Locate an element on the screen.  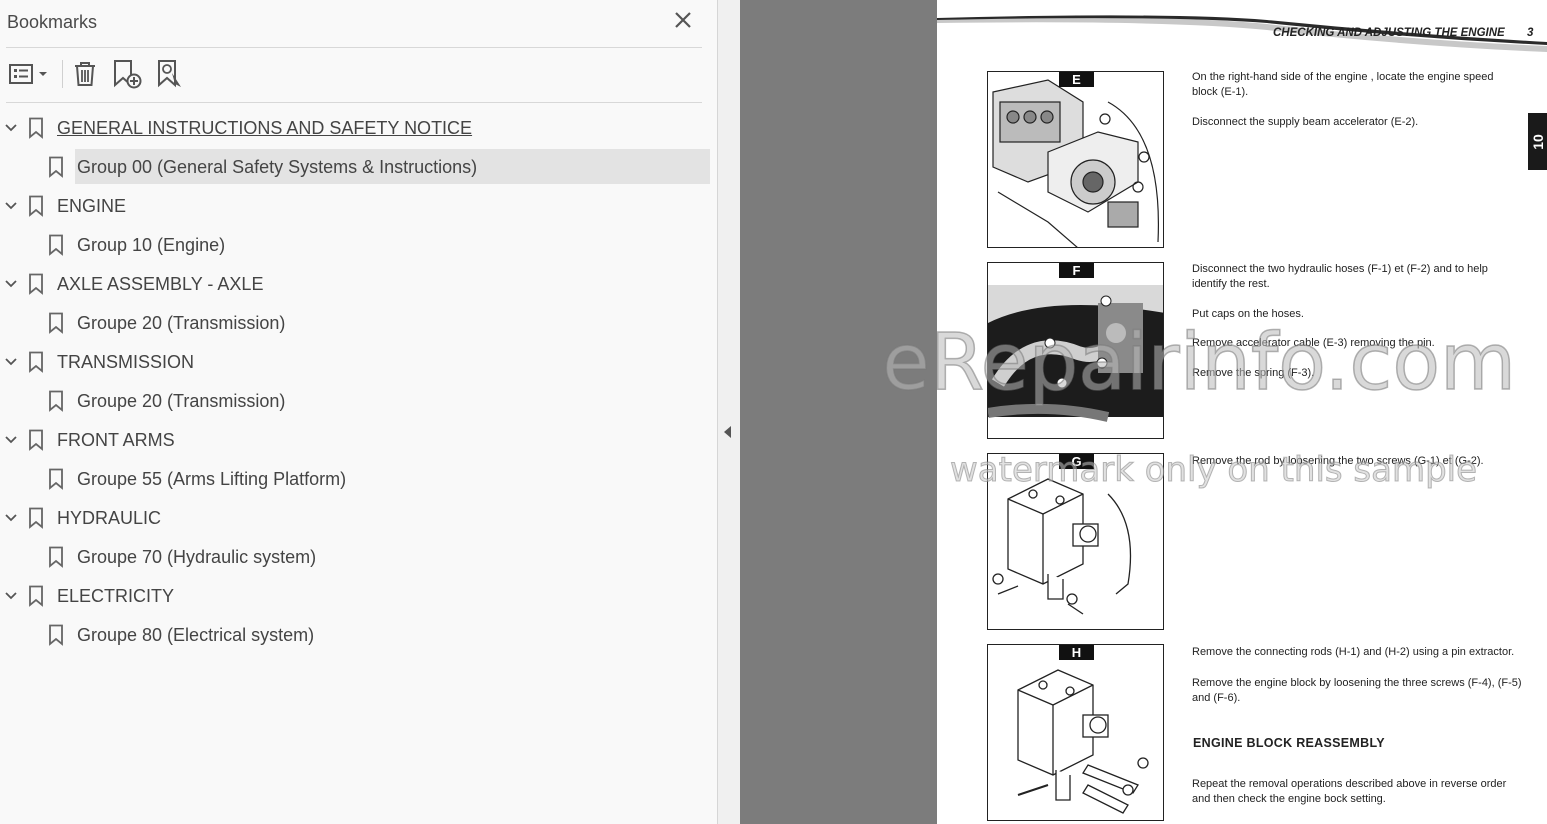
bookmark-section: ENGINE is located at coordinates (356, 206).